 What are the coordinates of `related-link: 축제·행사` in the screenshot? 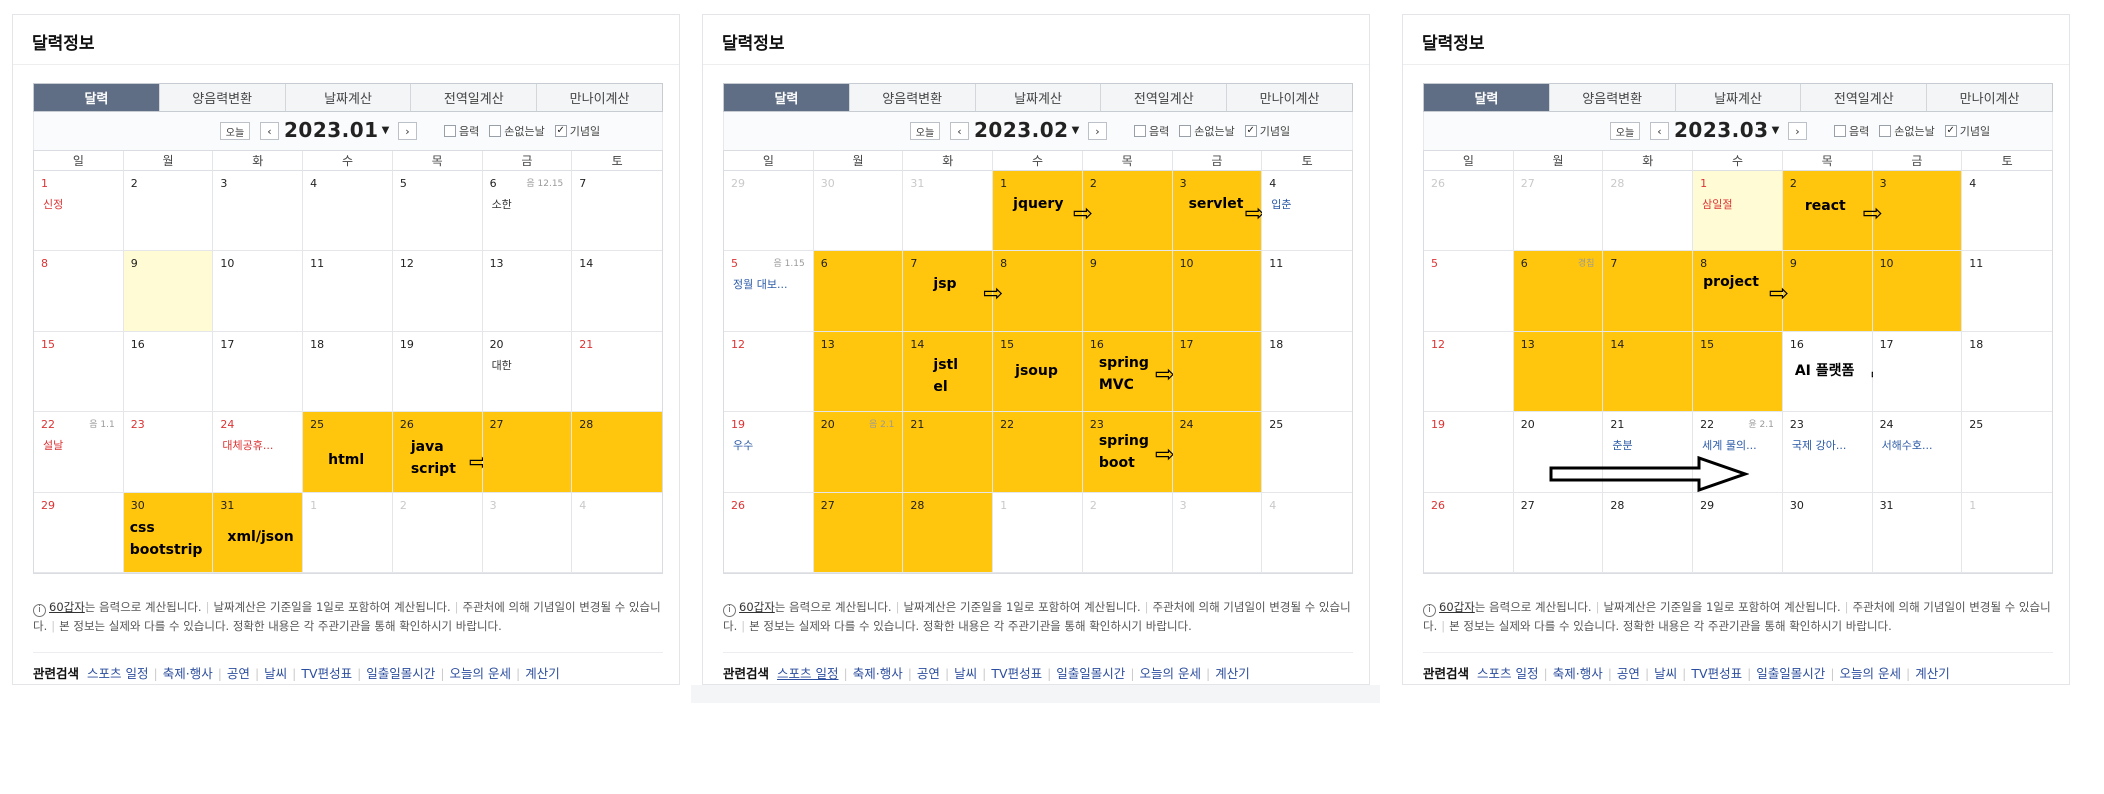 It's located at (188, 673).